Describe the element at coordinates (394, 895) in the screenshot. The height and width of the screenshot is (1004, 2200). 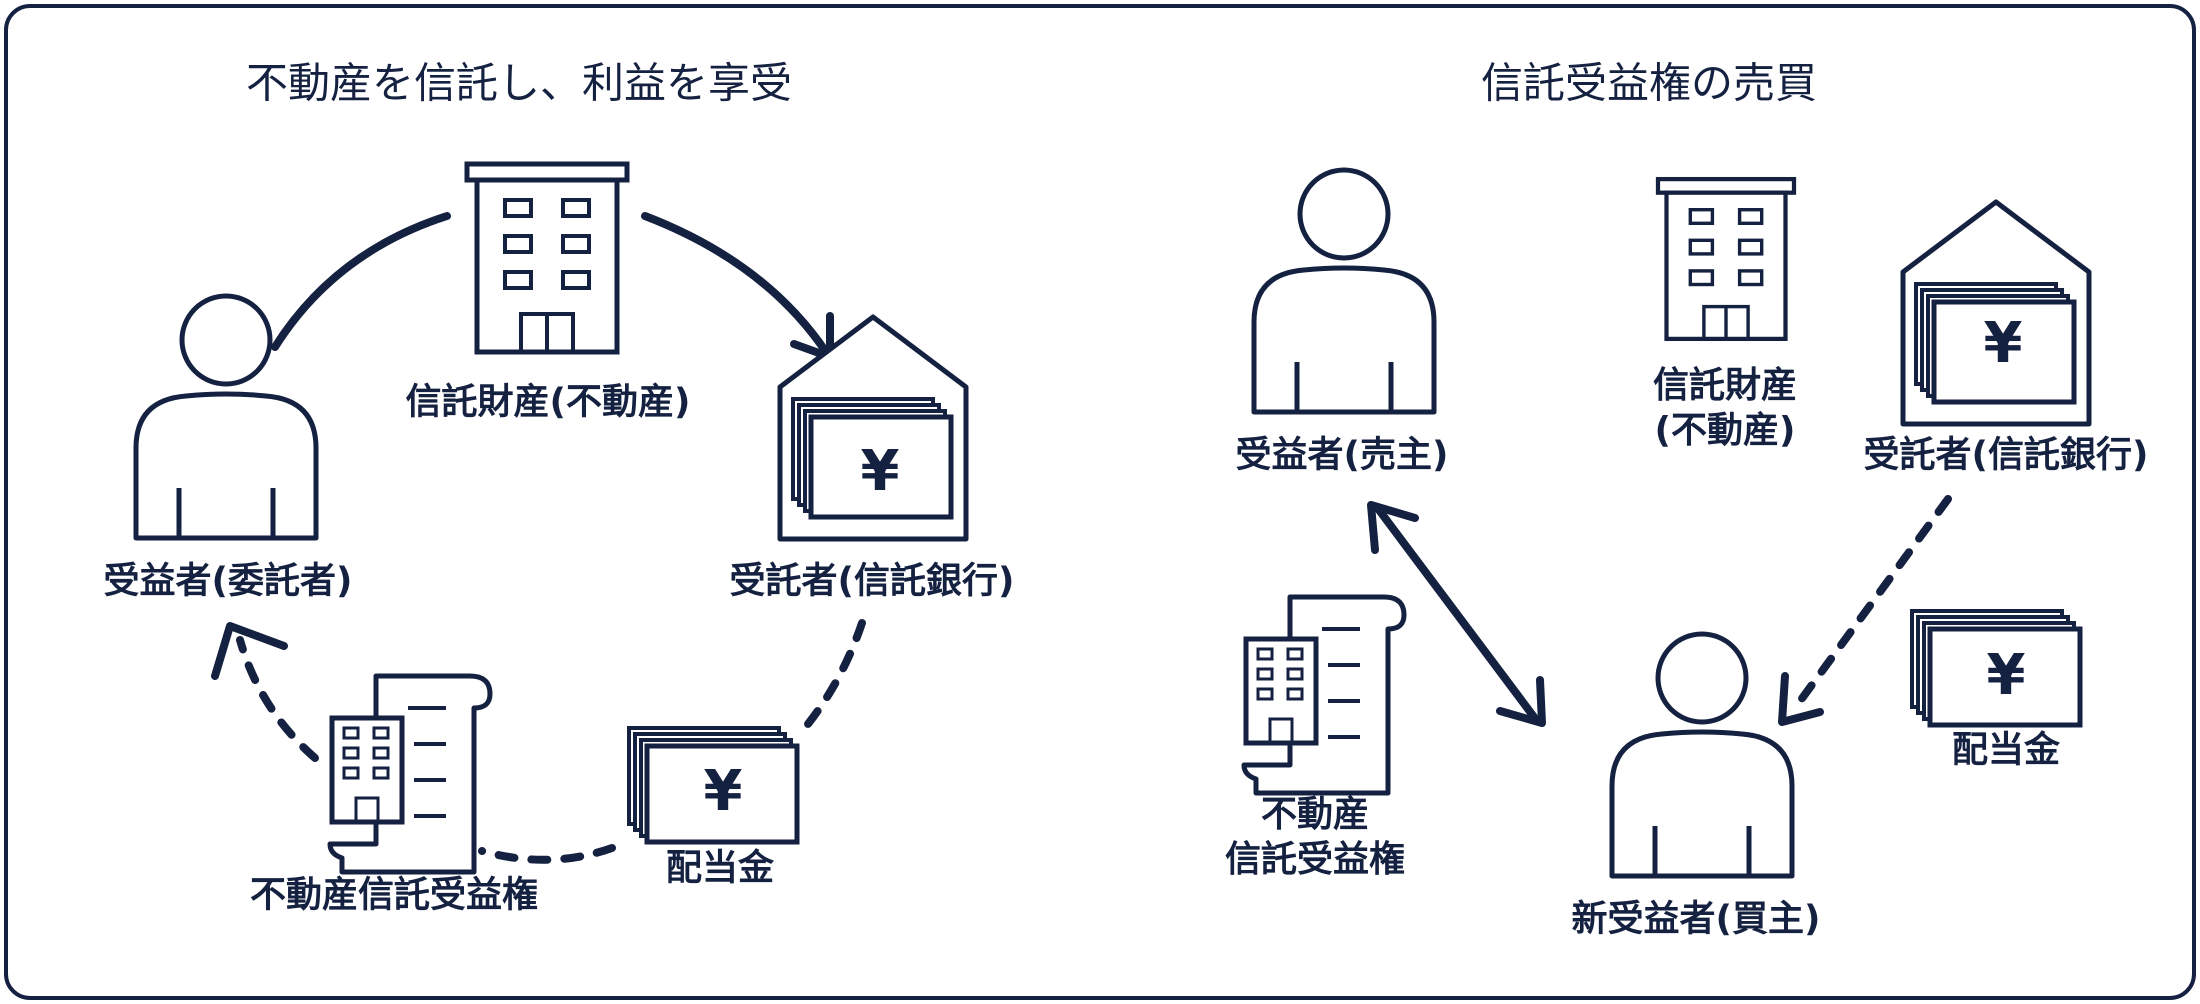
I see `certificate-label: 不動産信託受益権` at that location.